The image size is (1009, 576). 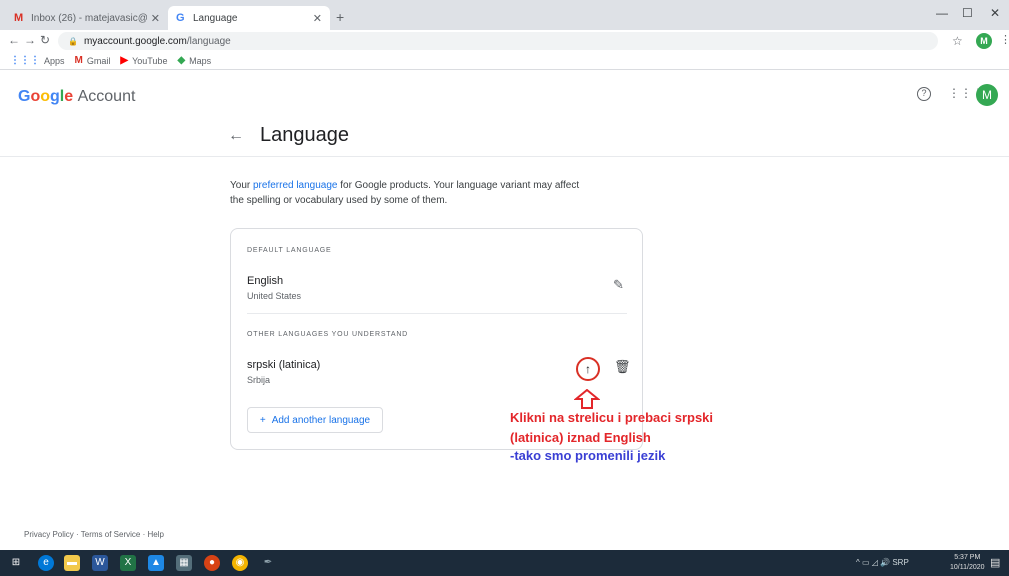 What do you see at coordinates (98, 60) in the screenshot?
I see `bookmark-label: Gmail` at bounding box center [98, 60].